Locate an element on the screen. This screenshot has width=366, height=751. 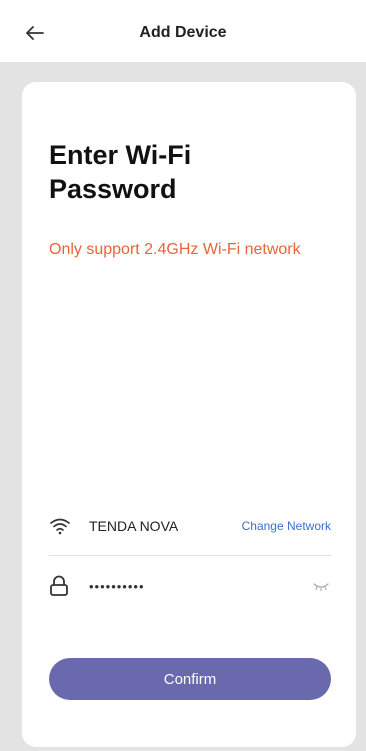
confirm-button: Confirm is located at coordinates (190, 679).